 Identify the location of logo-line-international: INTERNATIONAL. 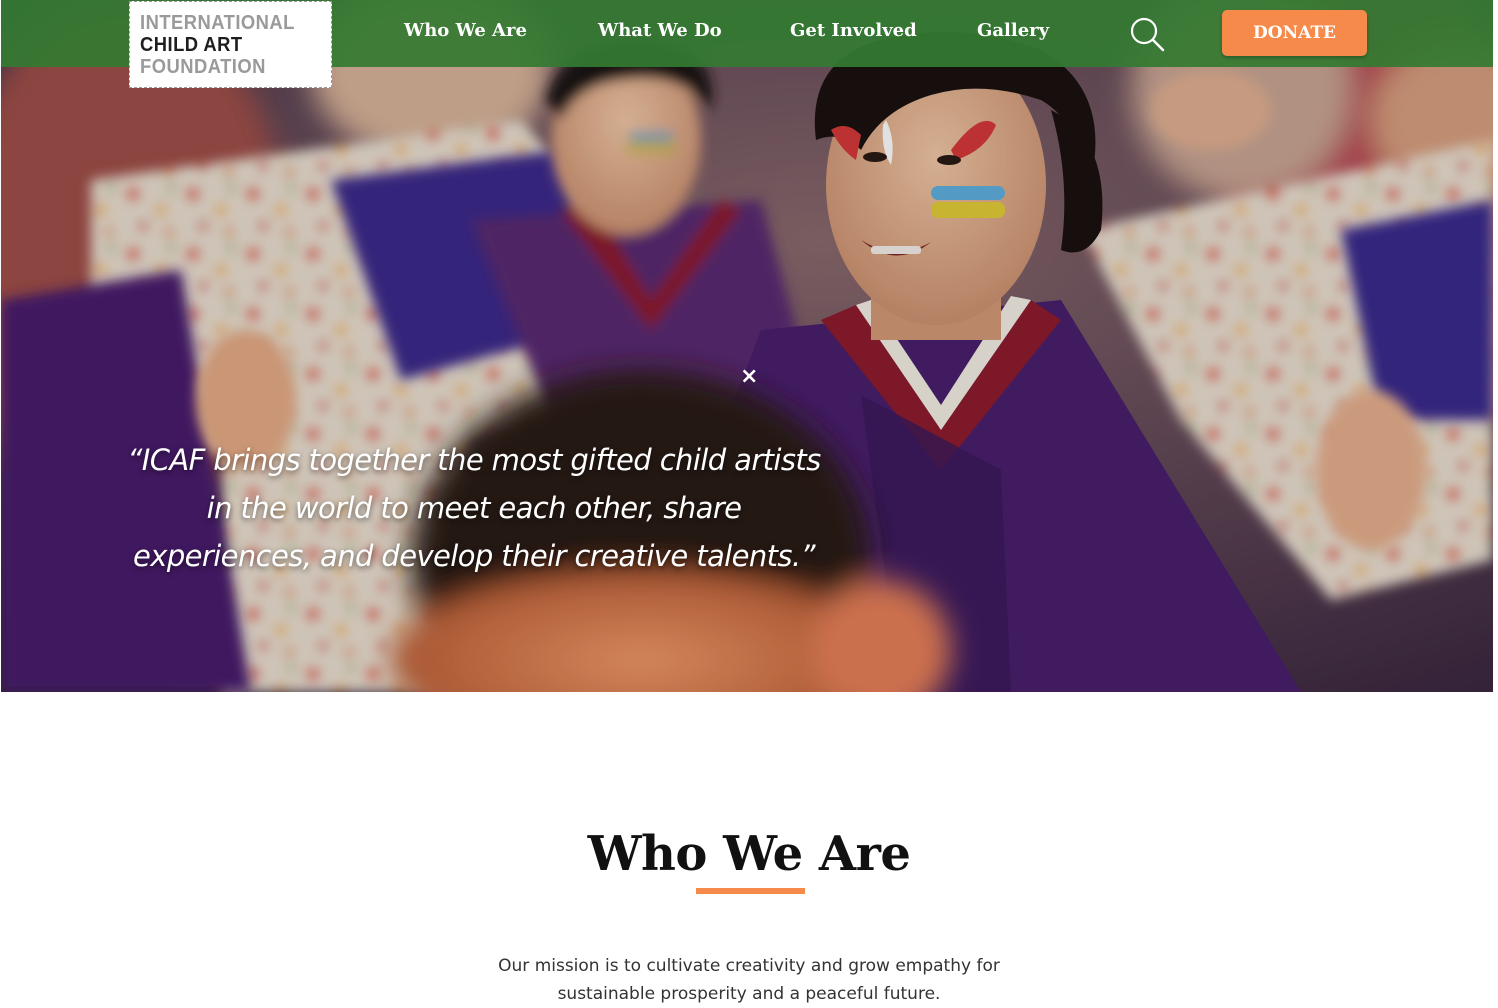
(217, 23).